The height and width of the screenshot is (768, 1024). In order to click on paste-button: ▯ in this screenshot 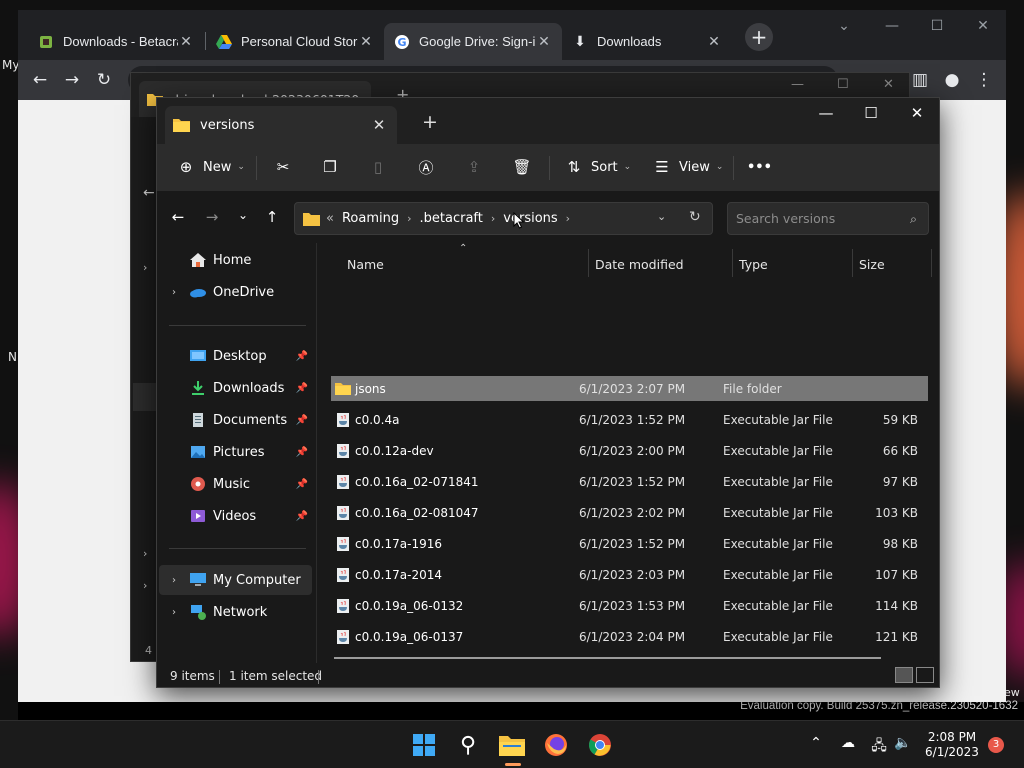, I will do `click(378, 167)`.